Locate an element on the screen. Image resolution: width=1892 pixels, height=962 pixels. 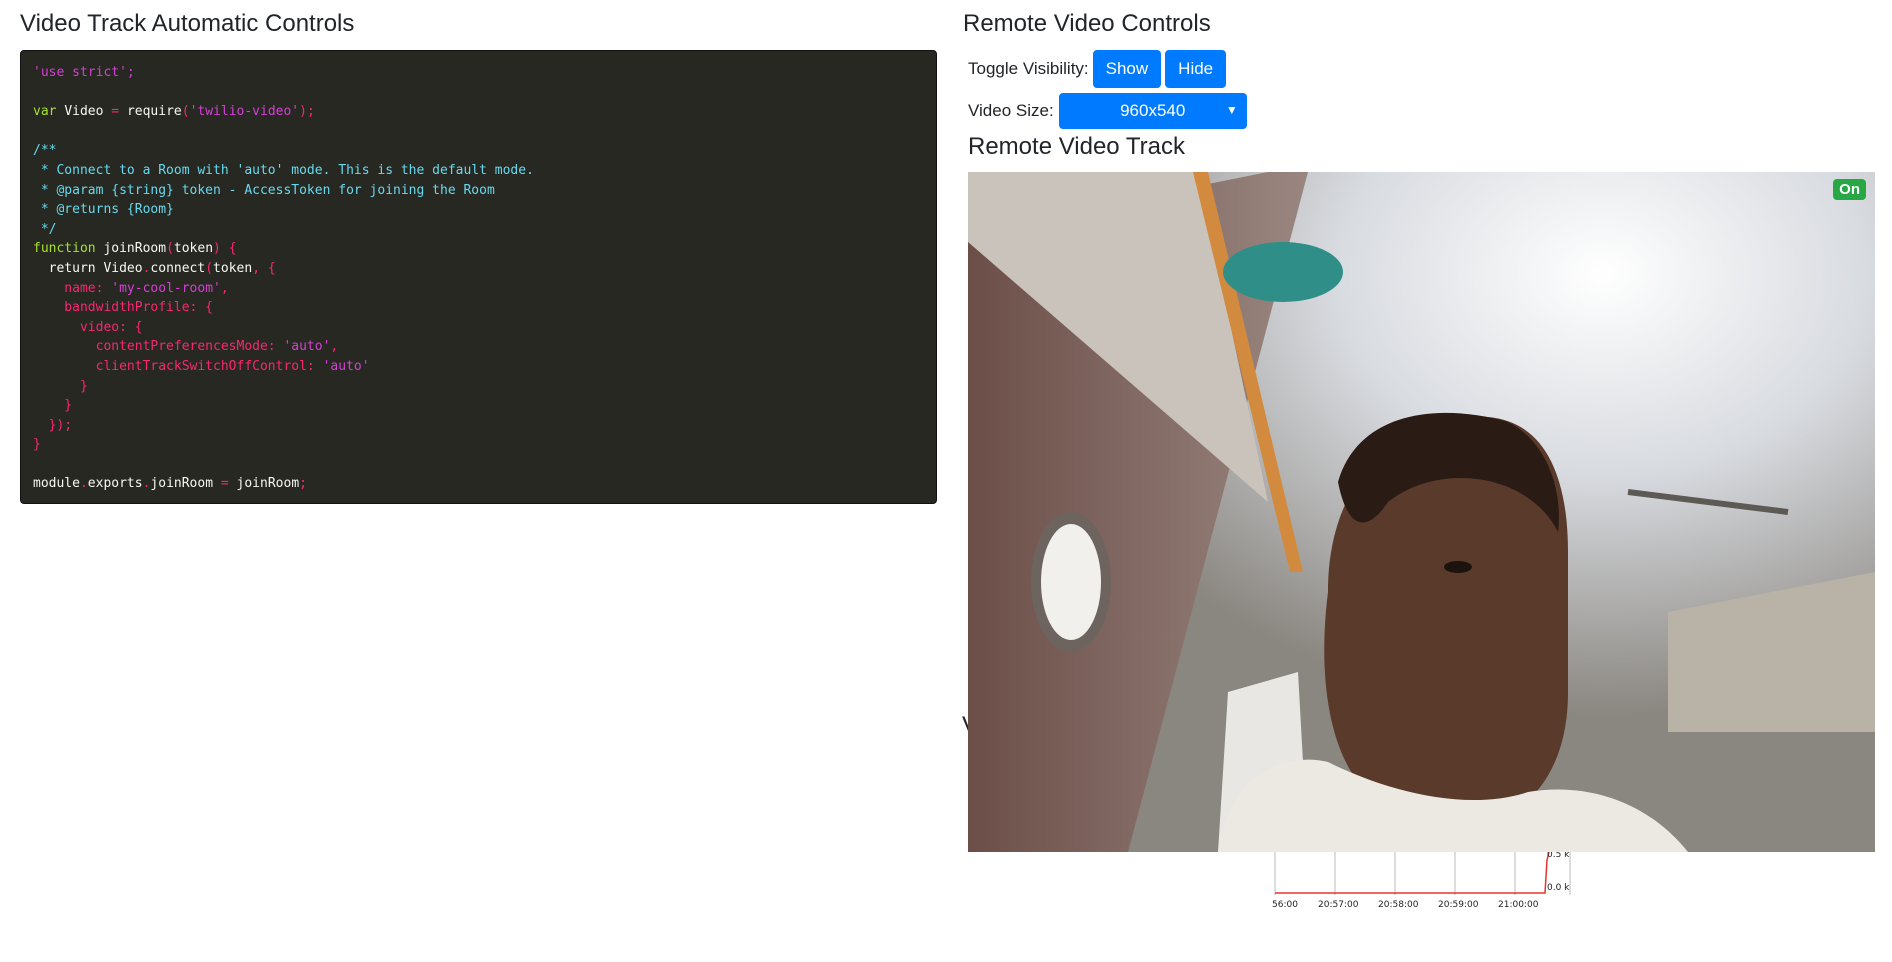
code-token: contentPreferencesMode: is located at coordinates (158, 347).